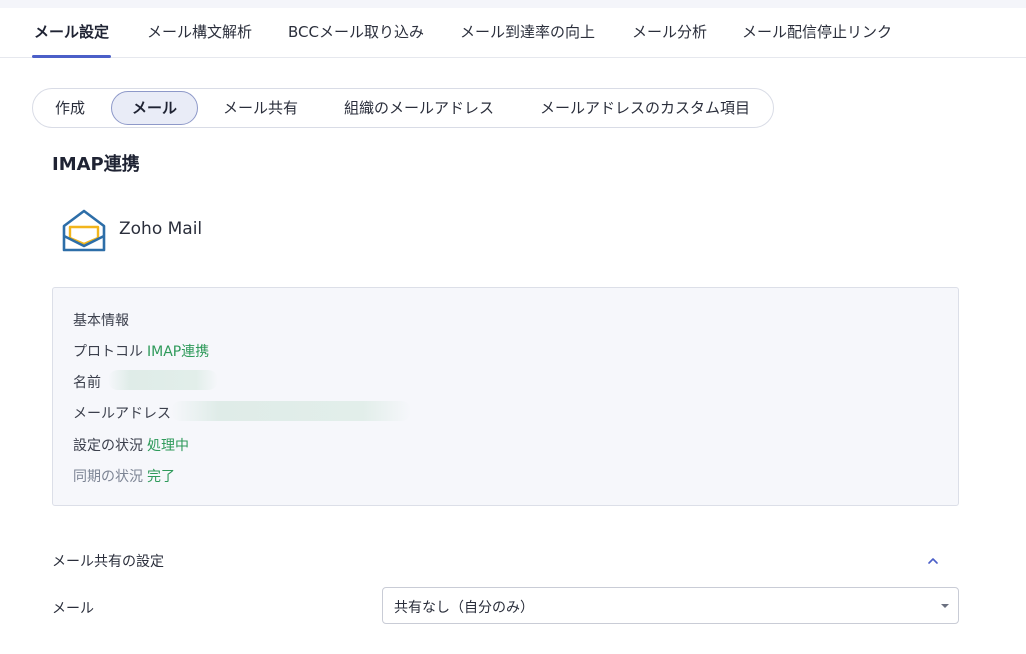  What do you see at coordinates (163, 380) in the screenshot?
I see `redacted-name` at bounding box center [163, 380].